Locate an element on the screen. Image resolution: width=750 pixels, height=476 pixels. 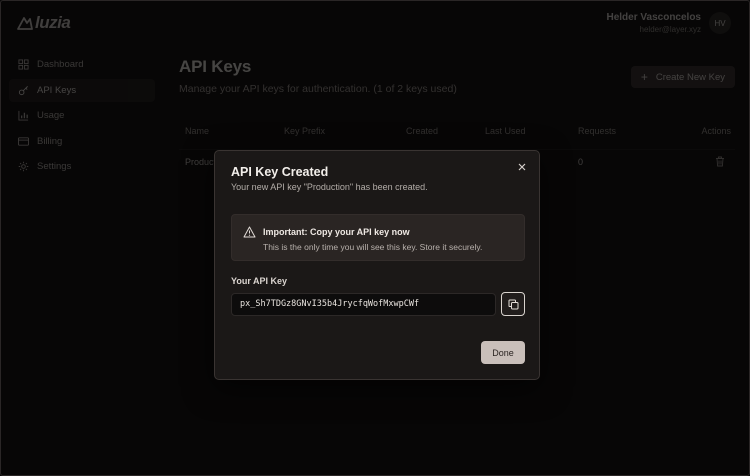
copy-key-button is located at coordinates (513, 304).